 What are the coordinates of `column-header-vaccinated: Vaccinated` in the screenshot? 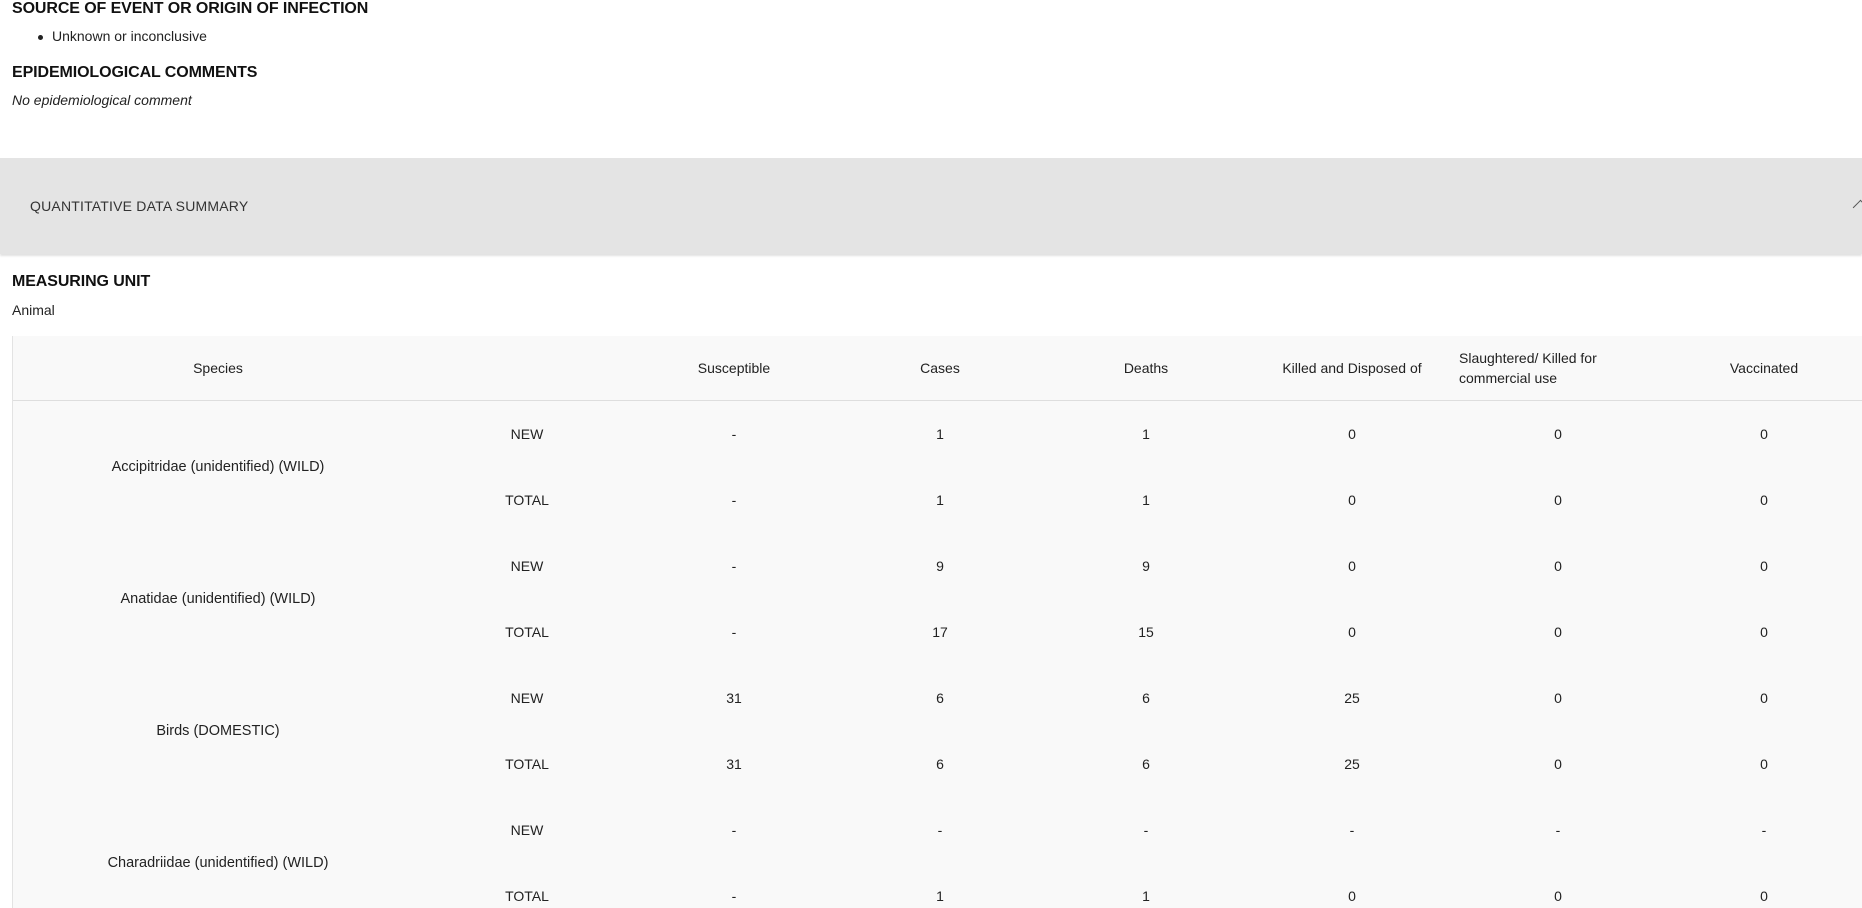 It's located at (1761, 368).